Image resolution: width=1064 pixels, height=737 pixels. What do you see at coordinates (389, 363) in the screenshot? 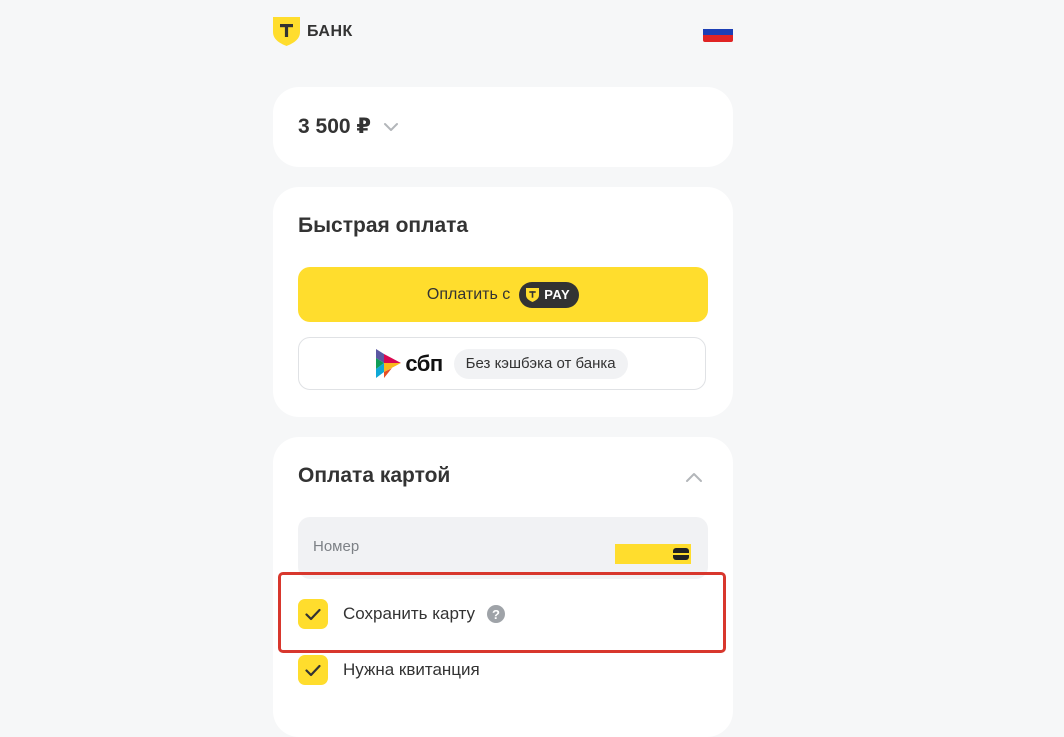
I see `sbp-logo-icon` at bounding box center [389, 363].